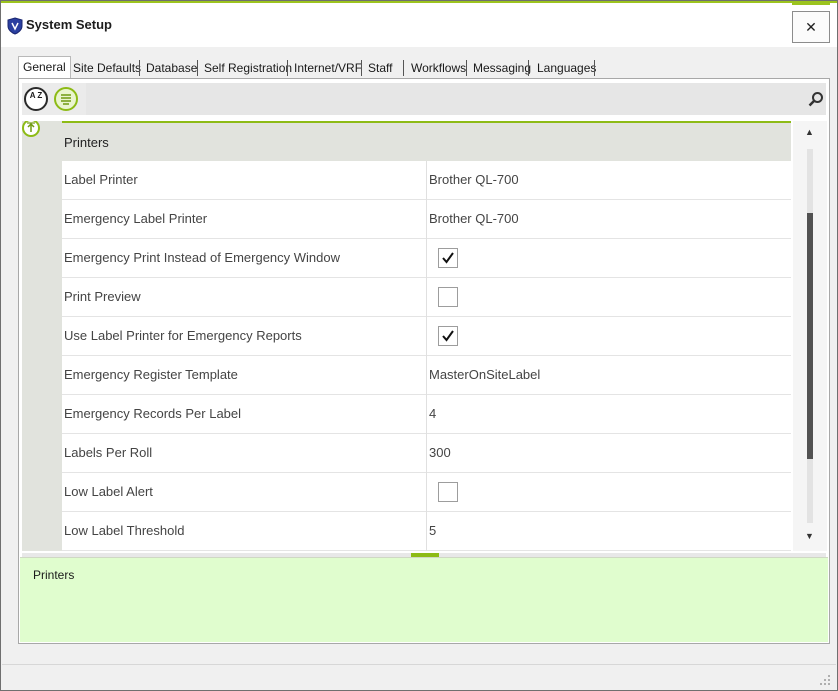 Image resolution: width=838 pixels, height=691 pixels. I want to click on sort-alphabetical-icon: A Z, so click(36, 99).